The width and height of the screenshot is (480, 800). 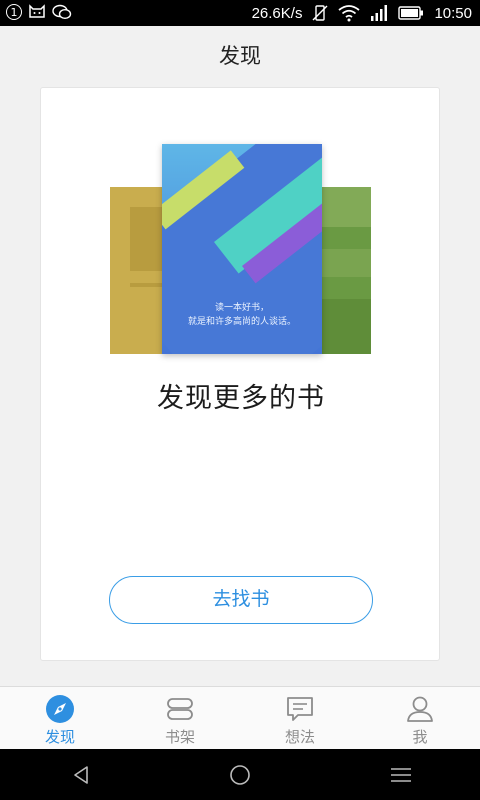 What do you see at coordinates (379, 13) in the screenshot?
I see `signal-icon` at bounding box center [379, 13].